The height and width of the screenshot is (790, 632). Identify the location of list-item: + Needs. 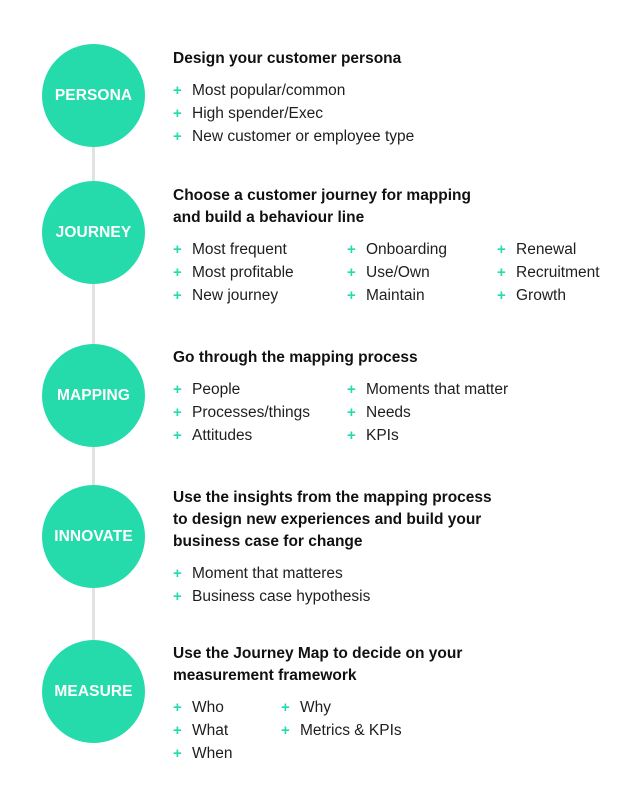
(427, 412).